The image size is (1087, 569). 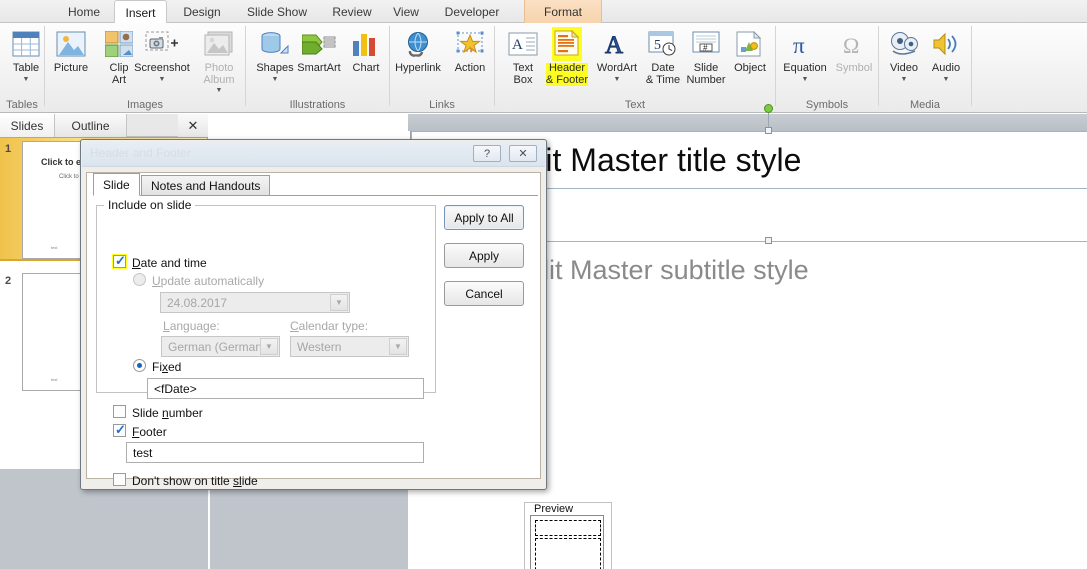 What do you see at coordinates (145, 105) in the screenshot?
I see `ribbon-group-label: Images` at bounding box center [145, 105].